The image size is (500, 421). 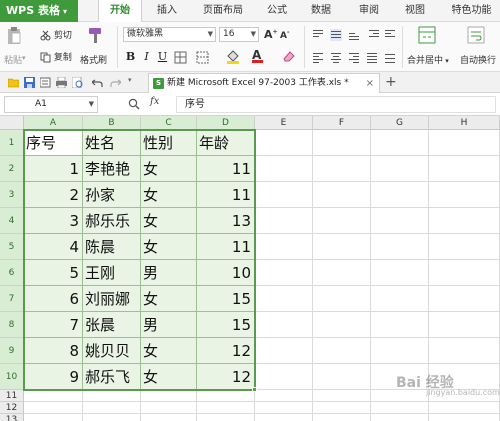 What do you see at coordinates (53, 195) in the screenshot?
I see `cell: 2` at bounding box center [53, 195].